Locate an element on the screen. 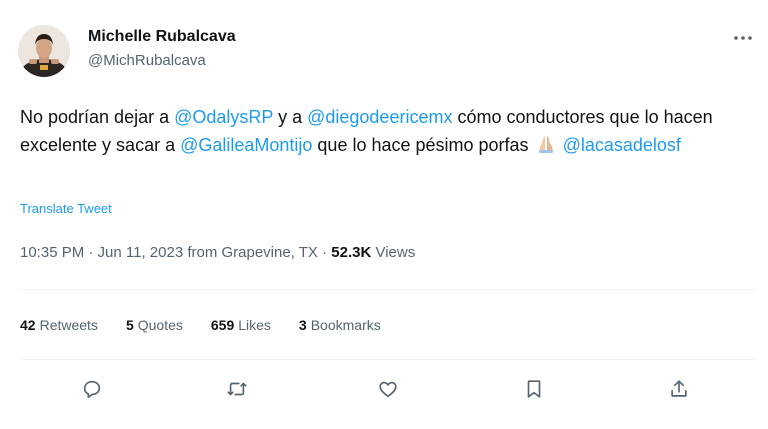  tweet-text-part: No podrían dejar a is located at coordinates (97, 117).